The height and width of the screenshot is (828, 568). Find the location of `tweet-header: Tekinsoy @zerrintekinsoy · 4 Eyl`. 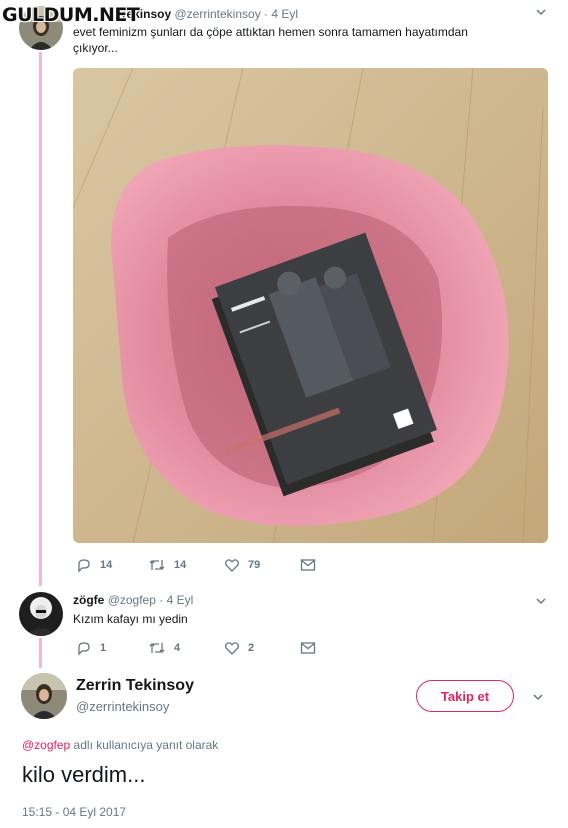

tweet-header: Tekinsoy @zerrintekinsoy · 4 Eyl is located at coordinates (209, 14).